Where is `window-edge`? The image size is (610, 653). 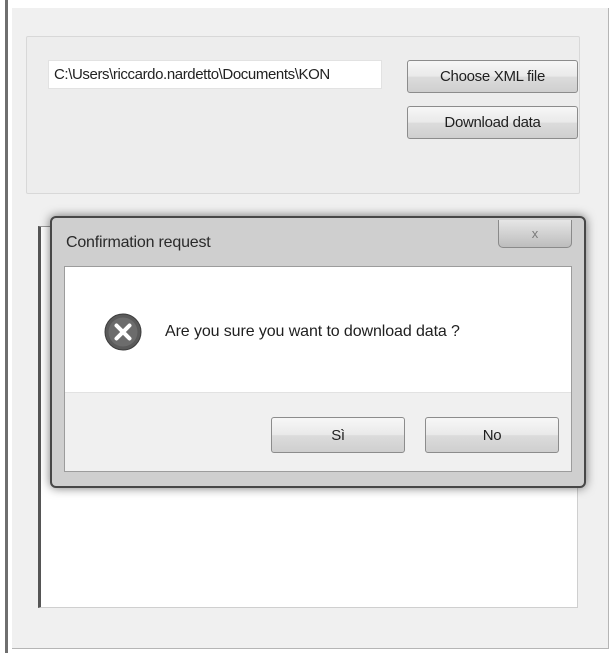
window-edge is located at coordinates (6, 326).